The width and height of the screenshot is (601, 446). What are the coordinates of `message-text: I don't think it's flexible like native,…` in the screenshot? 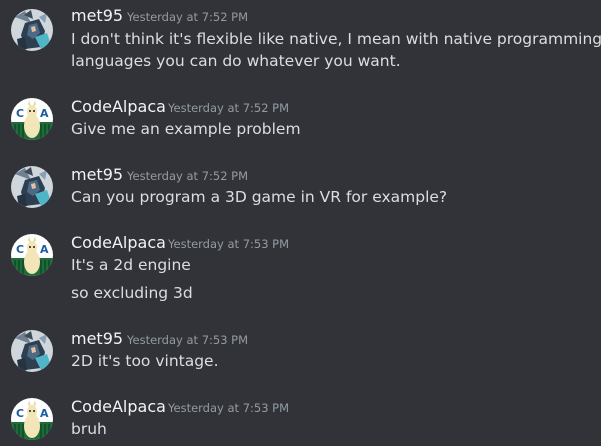 It's located at (336, 39).